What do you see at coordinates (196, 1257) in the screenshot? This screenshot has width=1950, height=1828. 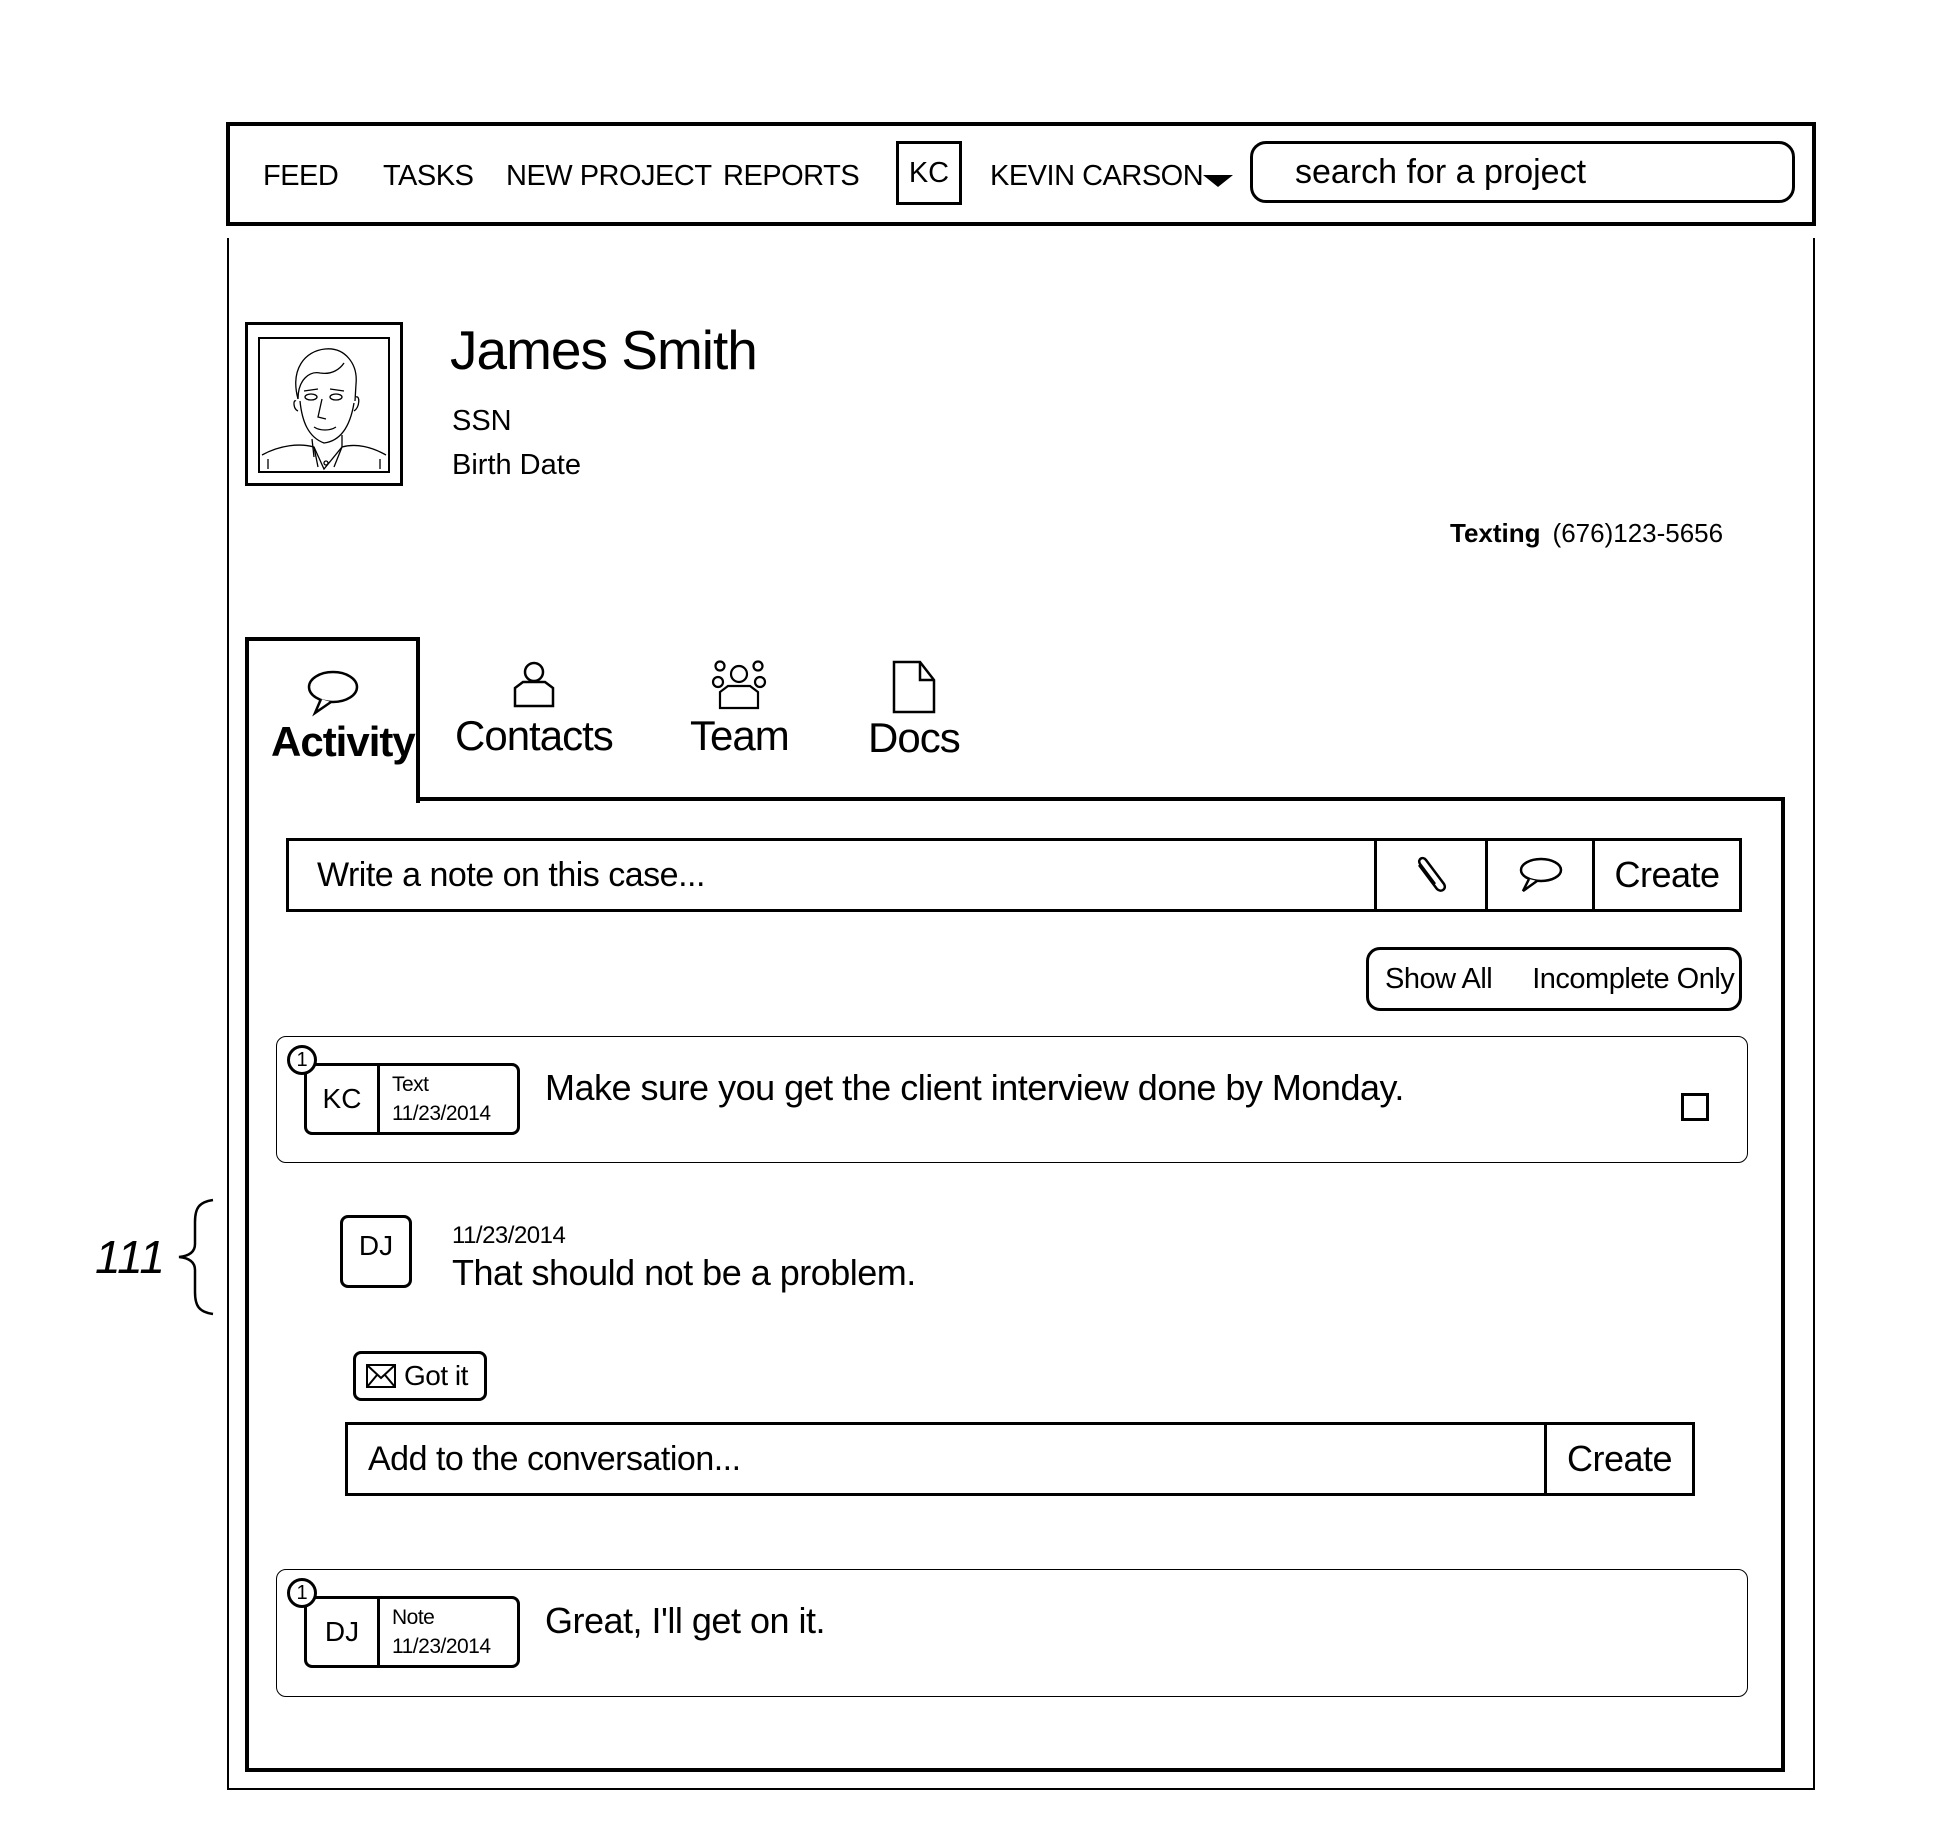 I see `brace-icon` at bounding box center [196, 1257].